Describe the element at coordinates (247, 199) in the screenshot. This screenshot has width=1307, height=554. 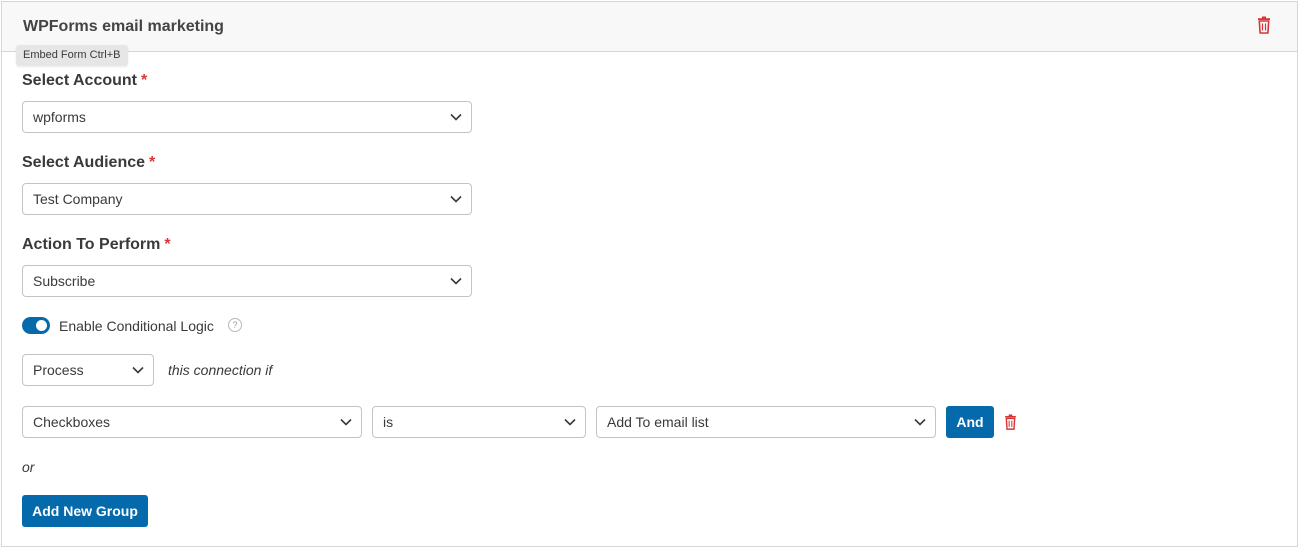
I see `select-audience-dropdown: Test Company` at that location.